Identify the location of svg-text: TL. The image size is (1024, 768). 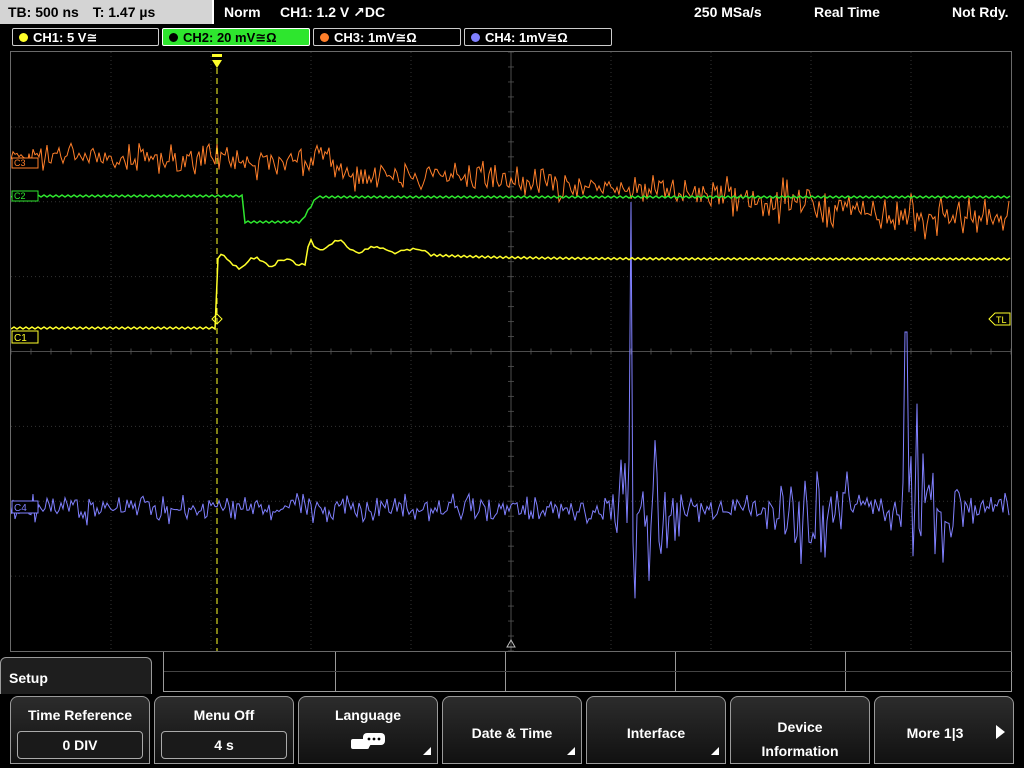
(1001, 320).